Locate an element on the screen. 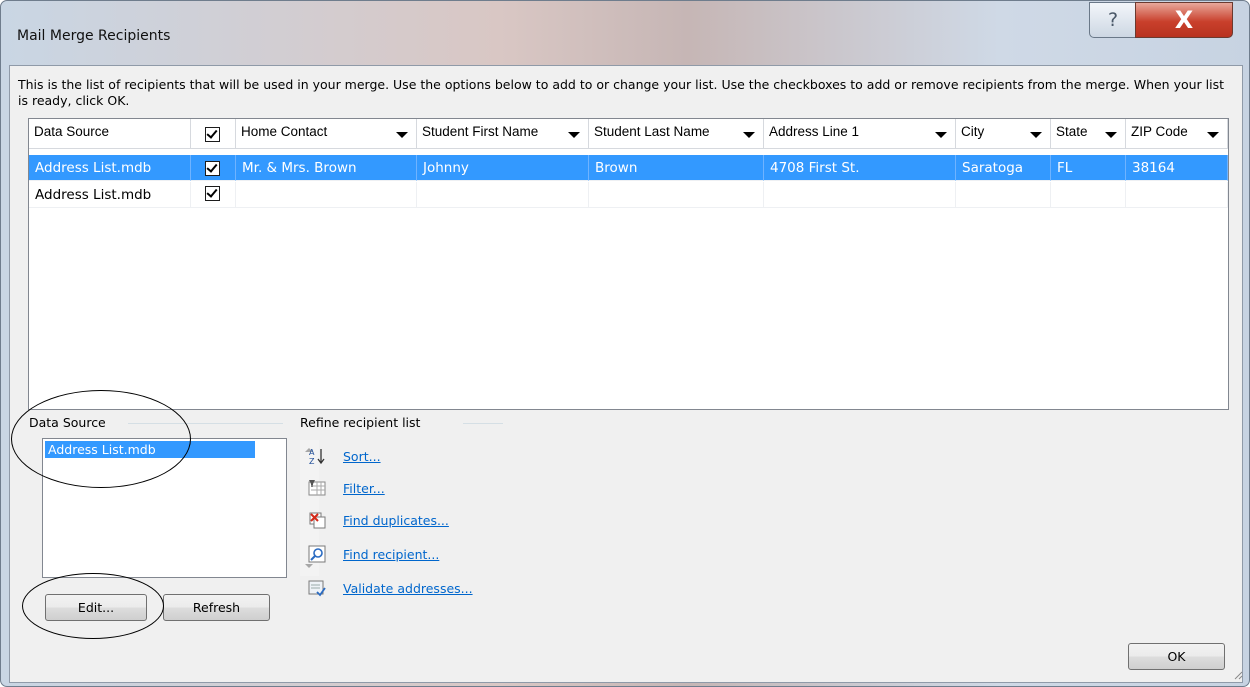 This screenshot has height=687, width=1250. column-header-state: State is located at coordinates (1088, 134).